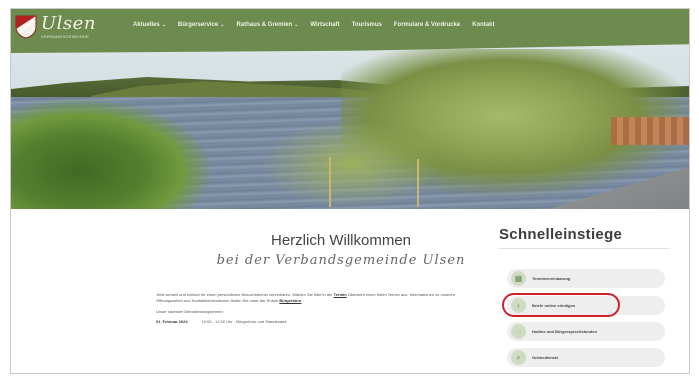 The image size is (699, 379). Describe the element at coordinates (561, 305) in the screenshot. I see `highlight-circle` at that location.